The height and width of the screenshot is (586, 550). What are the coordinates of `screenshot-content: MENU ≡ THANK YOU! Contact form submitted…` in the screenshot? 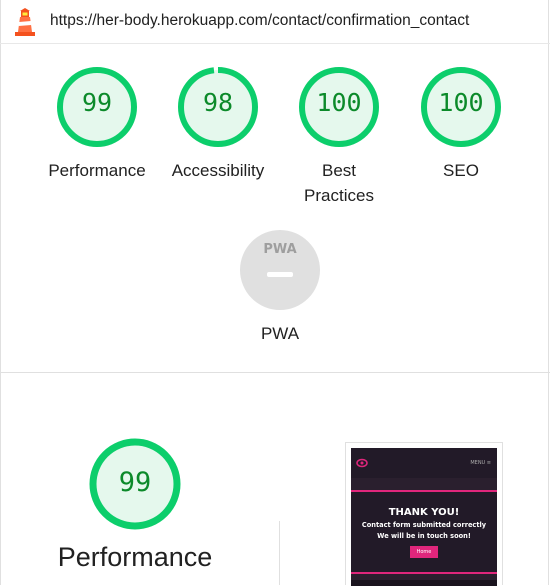 It's located at (424, 517).